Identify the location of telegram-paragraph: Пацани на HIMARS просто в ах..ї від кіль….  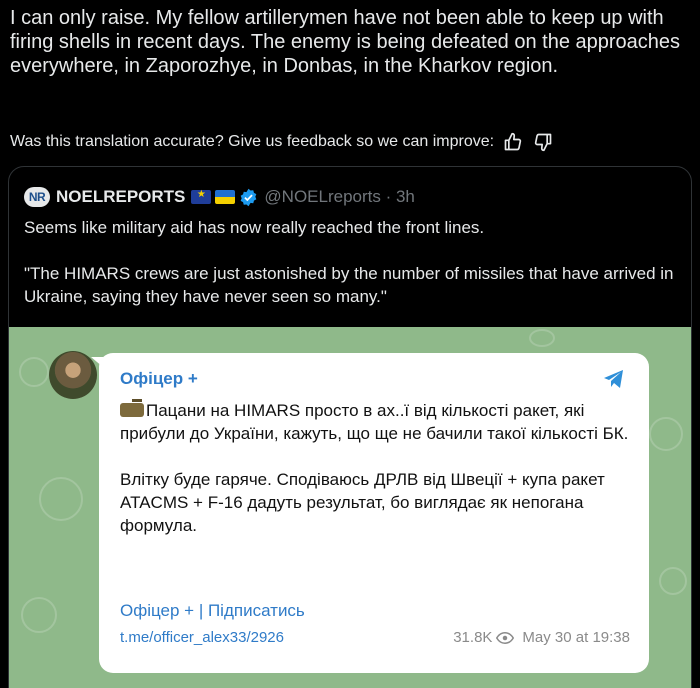
(375, 422).